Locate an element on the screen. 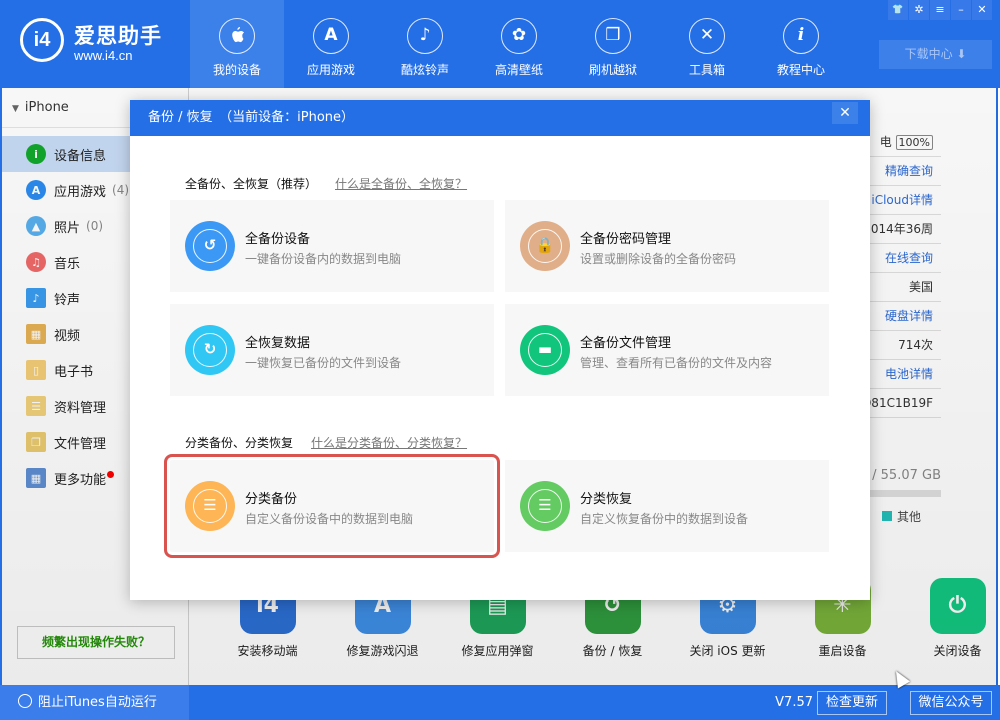 The image size is (1000, 720). dialog-title: 备份 / 恢复 （当前设备：iPhone） is located at coordinates (500, 118).